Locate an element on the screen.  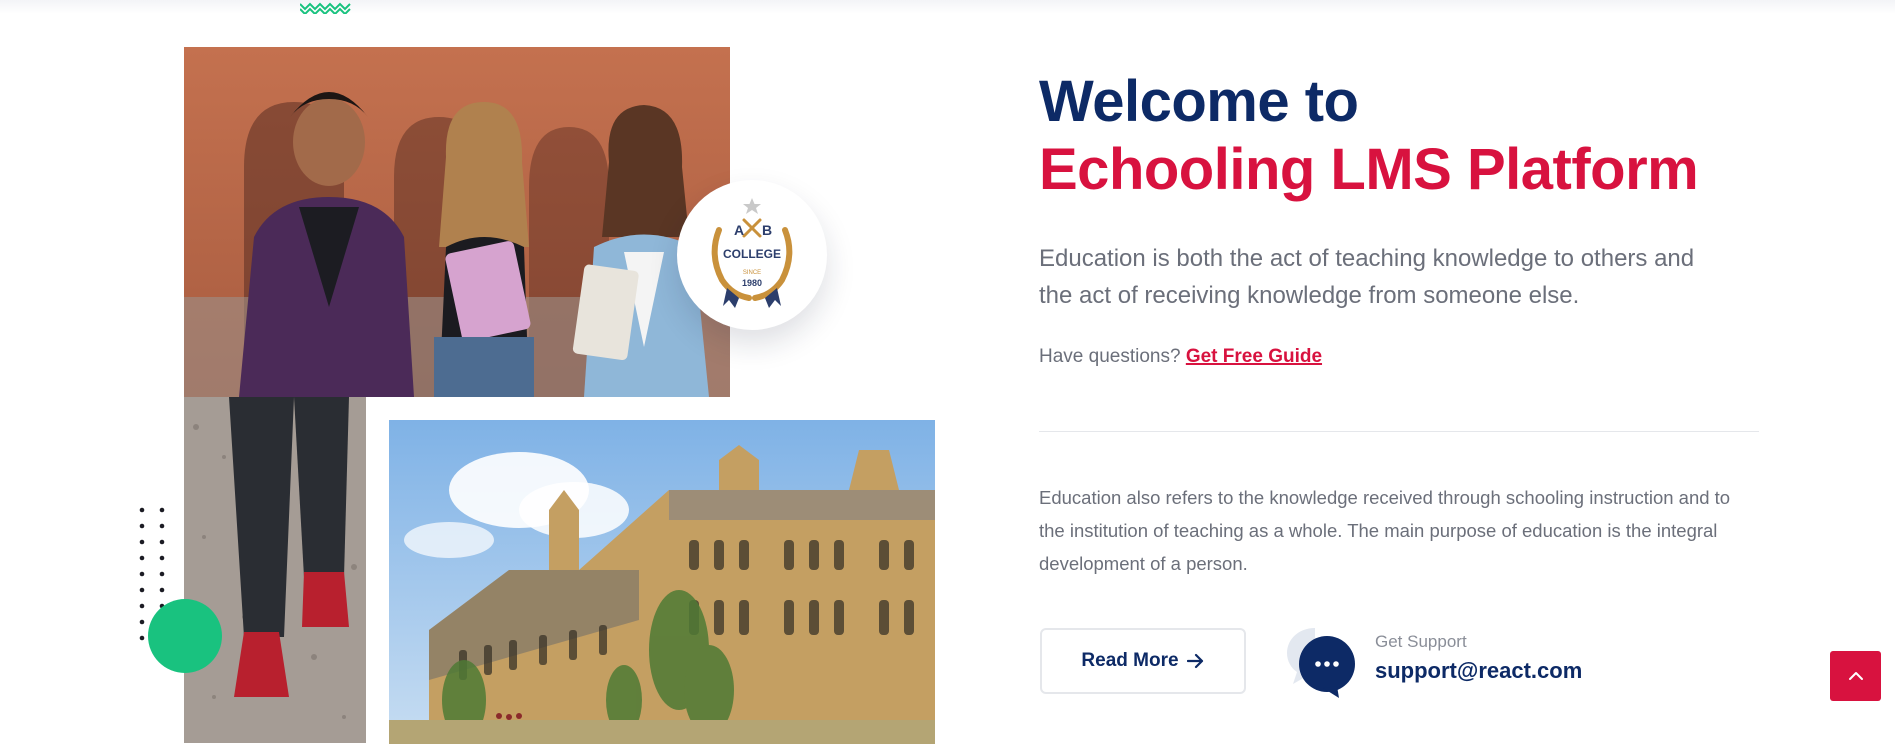
support-email-link: support@react.com is located at coordinates (1478, 671).